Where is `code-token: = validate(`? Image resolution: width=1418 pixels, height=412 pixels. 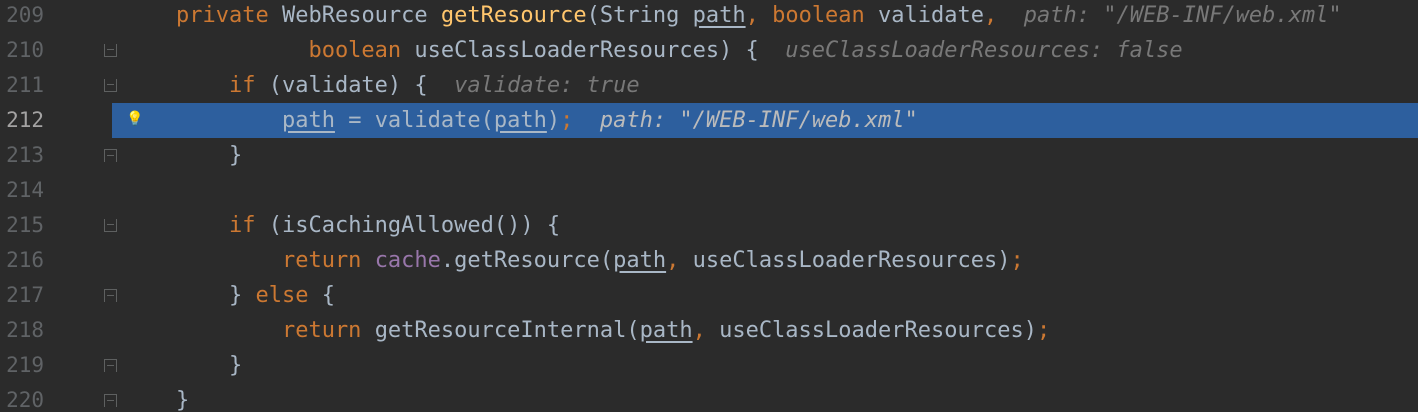 code-token: = validate( is located at coordinates (414, 120).